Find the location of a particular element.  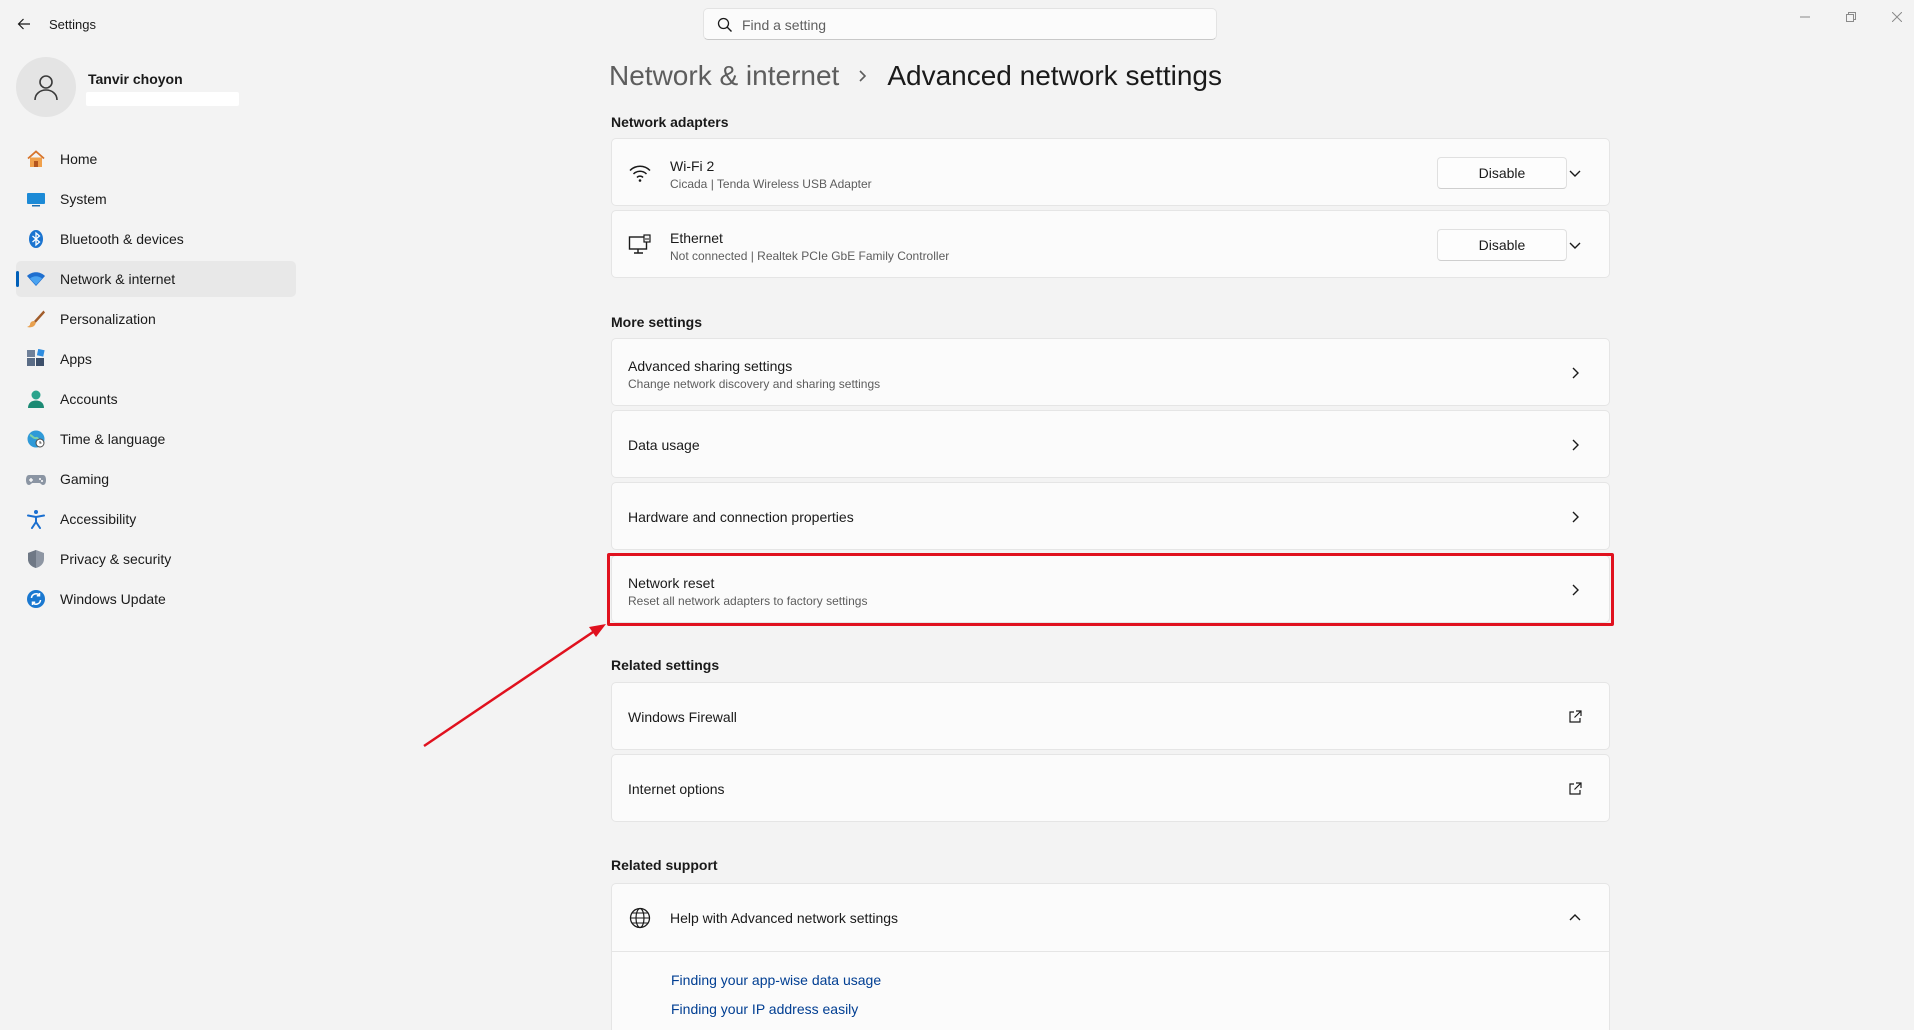

search-box is located at coordinates (960, 24).